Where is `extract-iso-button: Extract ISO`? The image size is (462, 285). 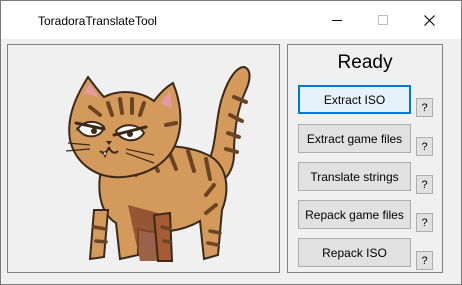 extract-iso-button: Extract ISO is located at coordinates (354, 99).